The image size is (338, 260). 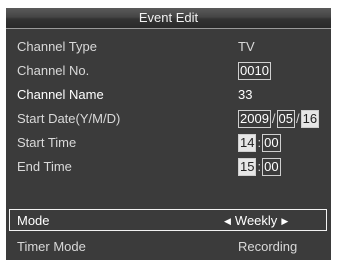 What do you see at coordinates (286, 119) in the screenshot?
I see `start-date-month: 05` at bounding box center [286, 119].